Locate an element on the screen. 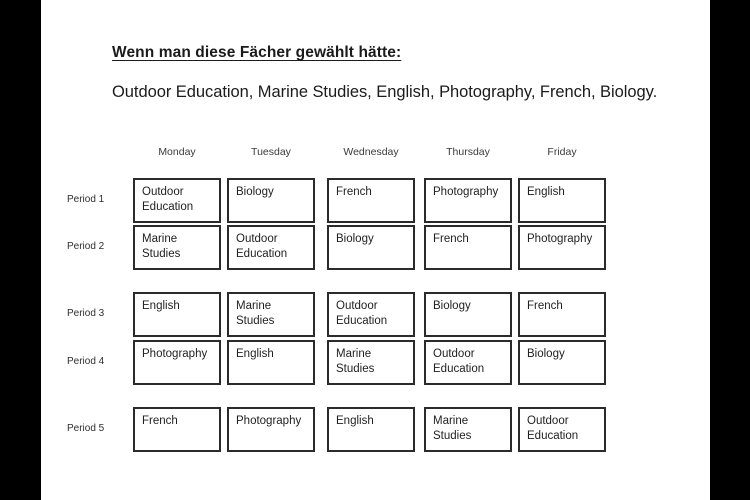 The width and height of the screenshot is (750, 500). letterbox-band-left is located at coordinates (20, 250).